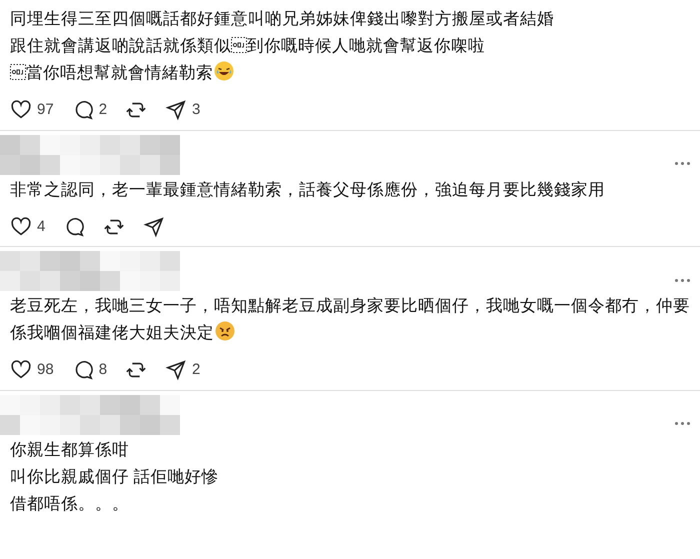 This screenshot has width=700, height=559. What do you see at coordinates (282, 19) in the screenshot?
I see `comment-text: 同埋生得三至四個嘅話都好鍾意叫啲兄弟姊妹俾錢出嚟對方搬屋或者結婚` at bounding box center [282, 19].